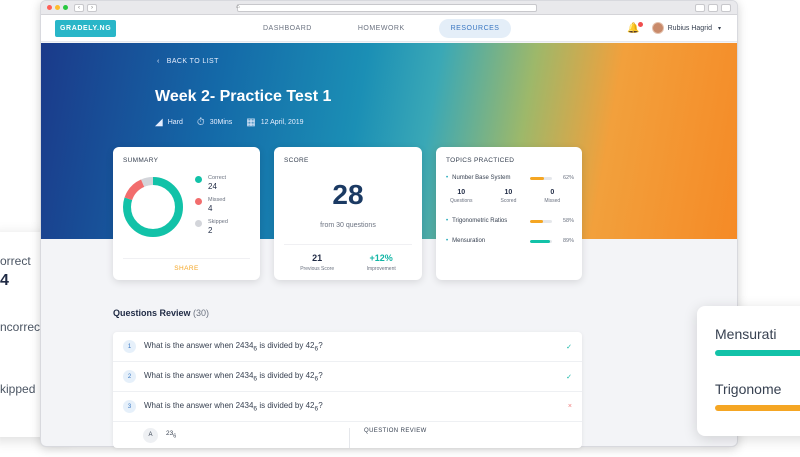  I want to click on avatar, so click(657, 28).